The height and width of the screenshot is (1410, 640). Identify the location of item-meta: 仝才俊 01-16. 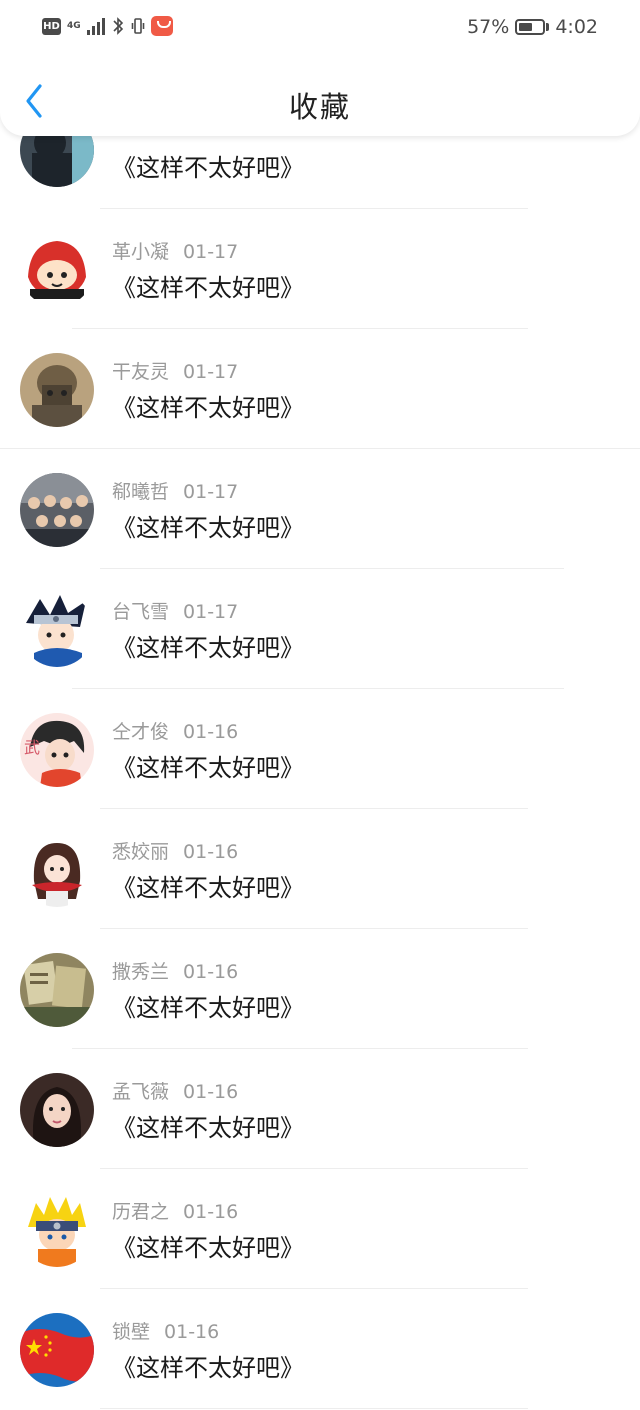
(175, 730).